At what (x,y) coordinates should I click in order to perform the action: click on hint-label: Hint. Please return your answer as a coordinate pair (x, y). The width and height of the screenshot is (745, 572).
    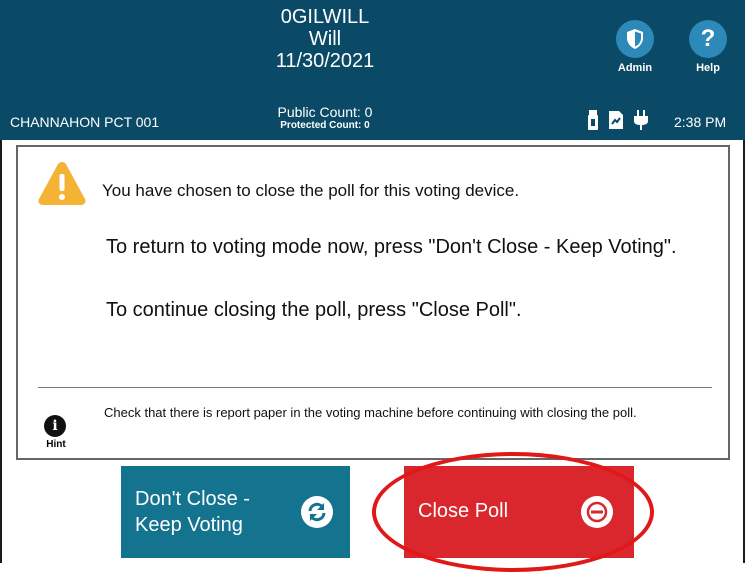
    Looking at the image, I should click on (56, 444).